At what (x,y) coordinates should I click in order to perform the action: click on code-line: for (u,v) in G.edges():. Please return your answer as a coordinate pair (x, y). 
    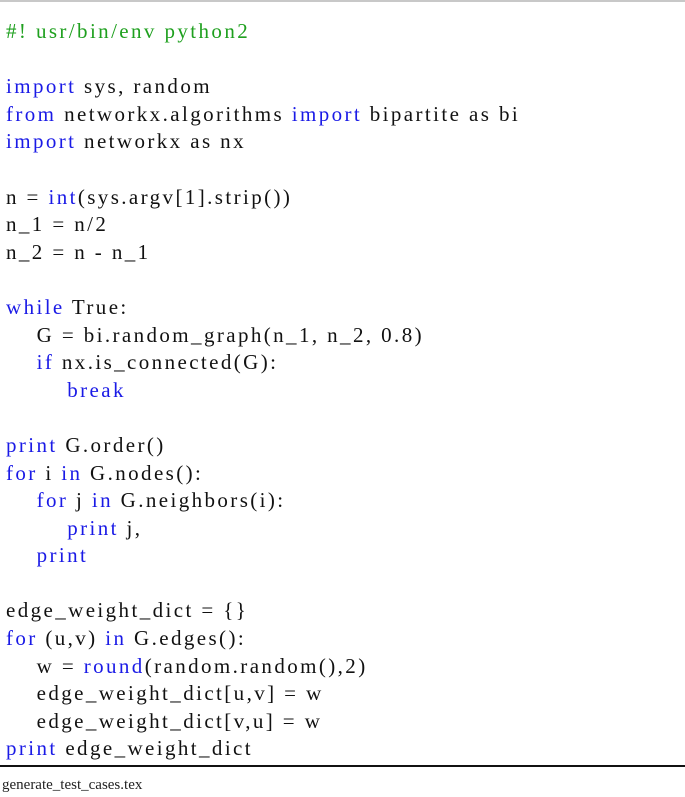
    Looking at the image, I should click on (263, 639).